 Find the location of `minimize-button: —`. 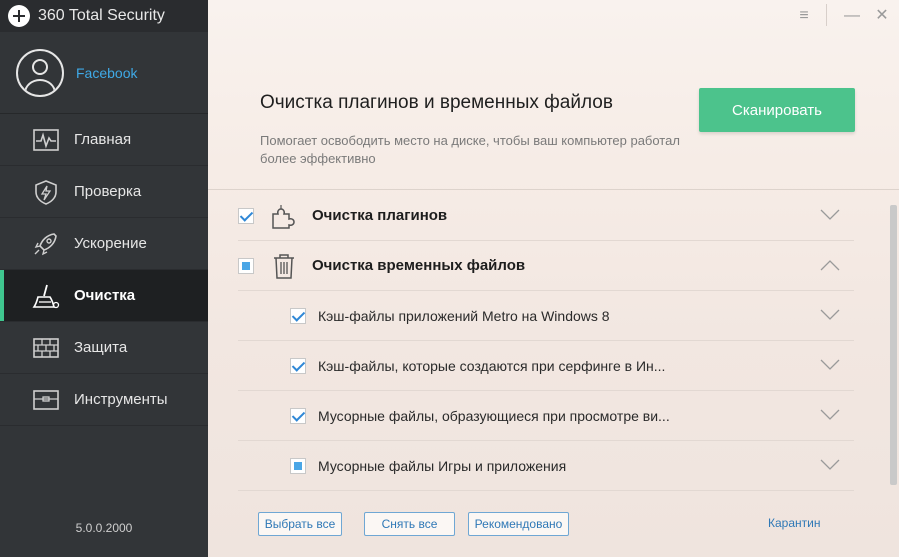

minimize-button: — is located at coordinates (852, 16).